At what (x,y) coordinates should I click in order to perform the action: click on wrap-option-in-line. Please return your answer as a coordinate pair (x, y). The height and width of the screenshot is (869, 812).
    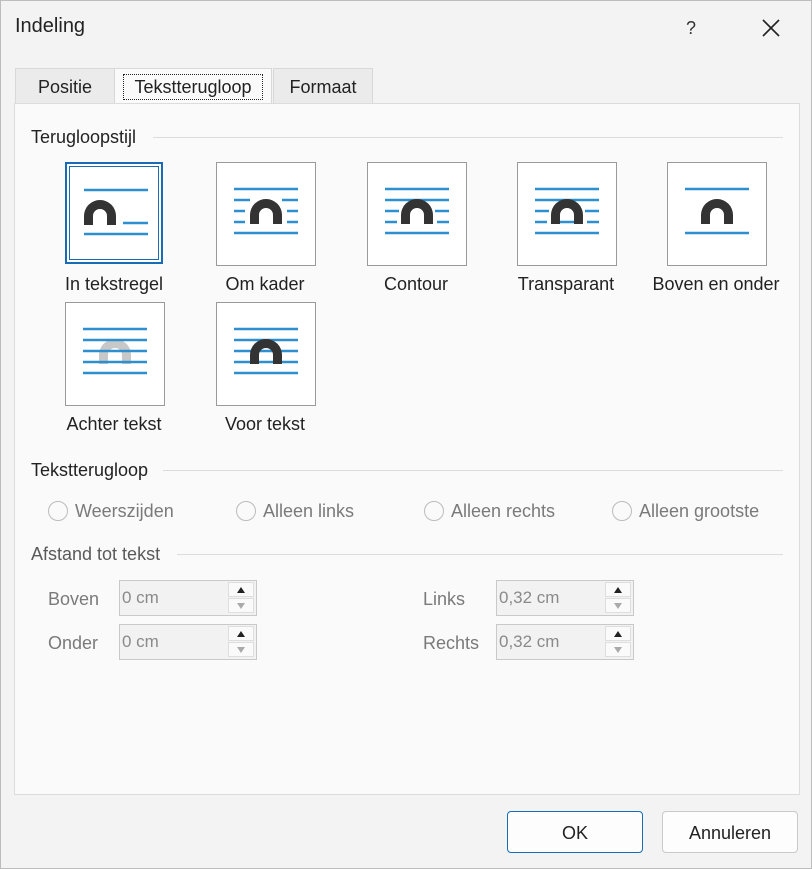
    Looking at the image, I should click on (114, 213).